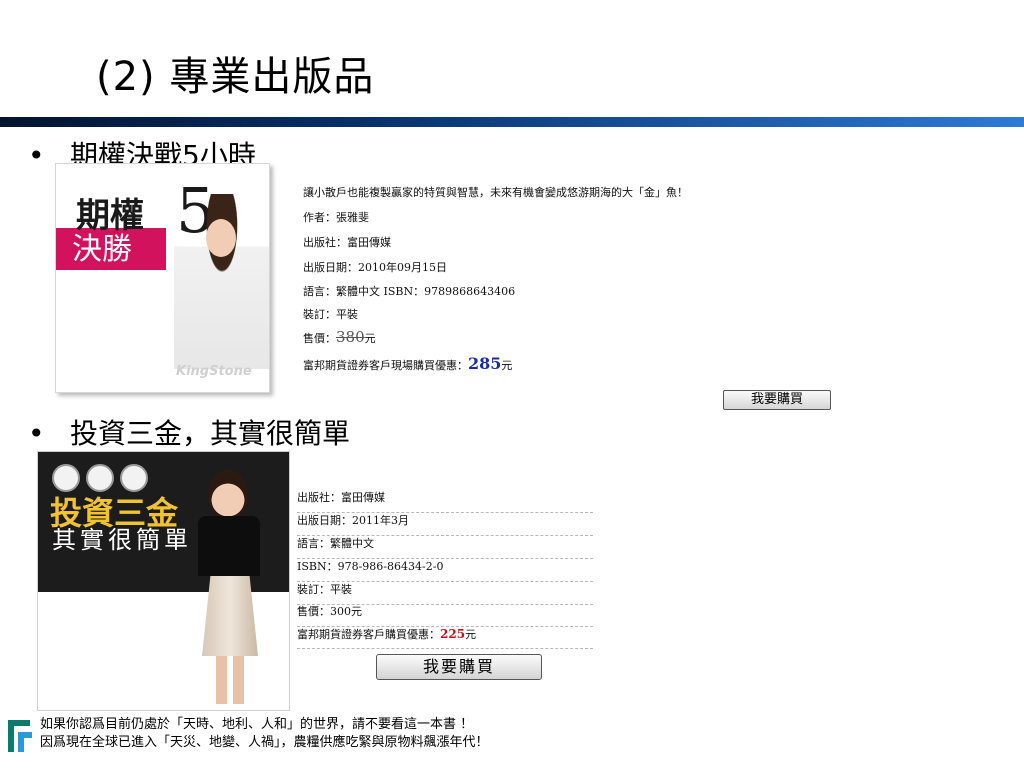 The height and width of the screenshot is (768, 1024). I want to click on book2-binding: 裝訂：平裝, so click(445, 593).